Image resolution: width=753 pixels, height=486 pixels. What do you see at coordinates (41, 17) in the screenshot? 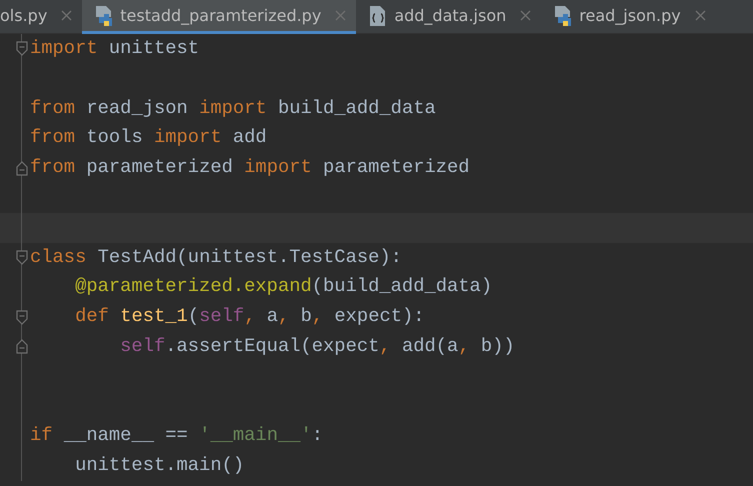
I see `editor-tab: ols.py` at bounding box center [41, 17].